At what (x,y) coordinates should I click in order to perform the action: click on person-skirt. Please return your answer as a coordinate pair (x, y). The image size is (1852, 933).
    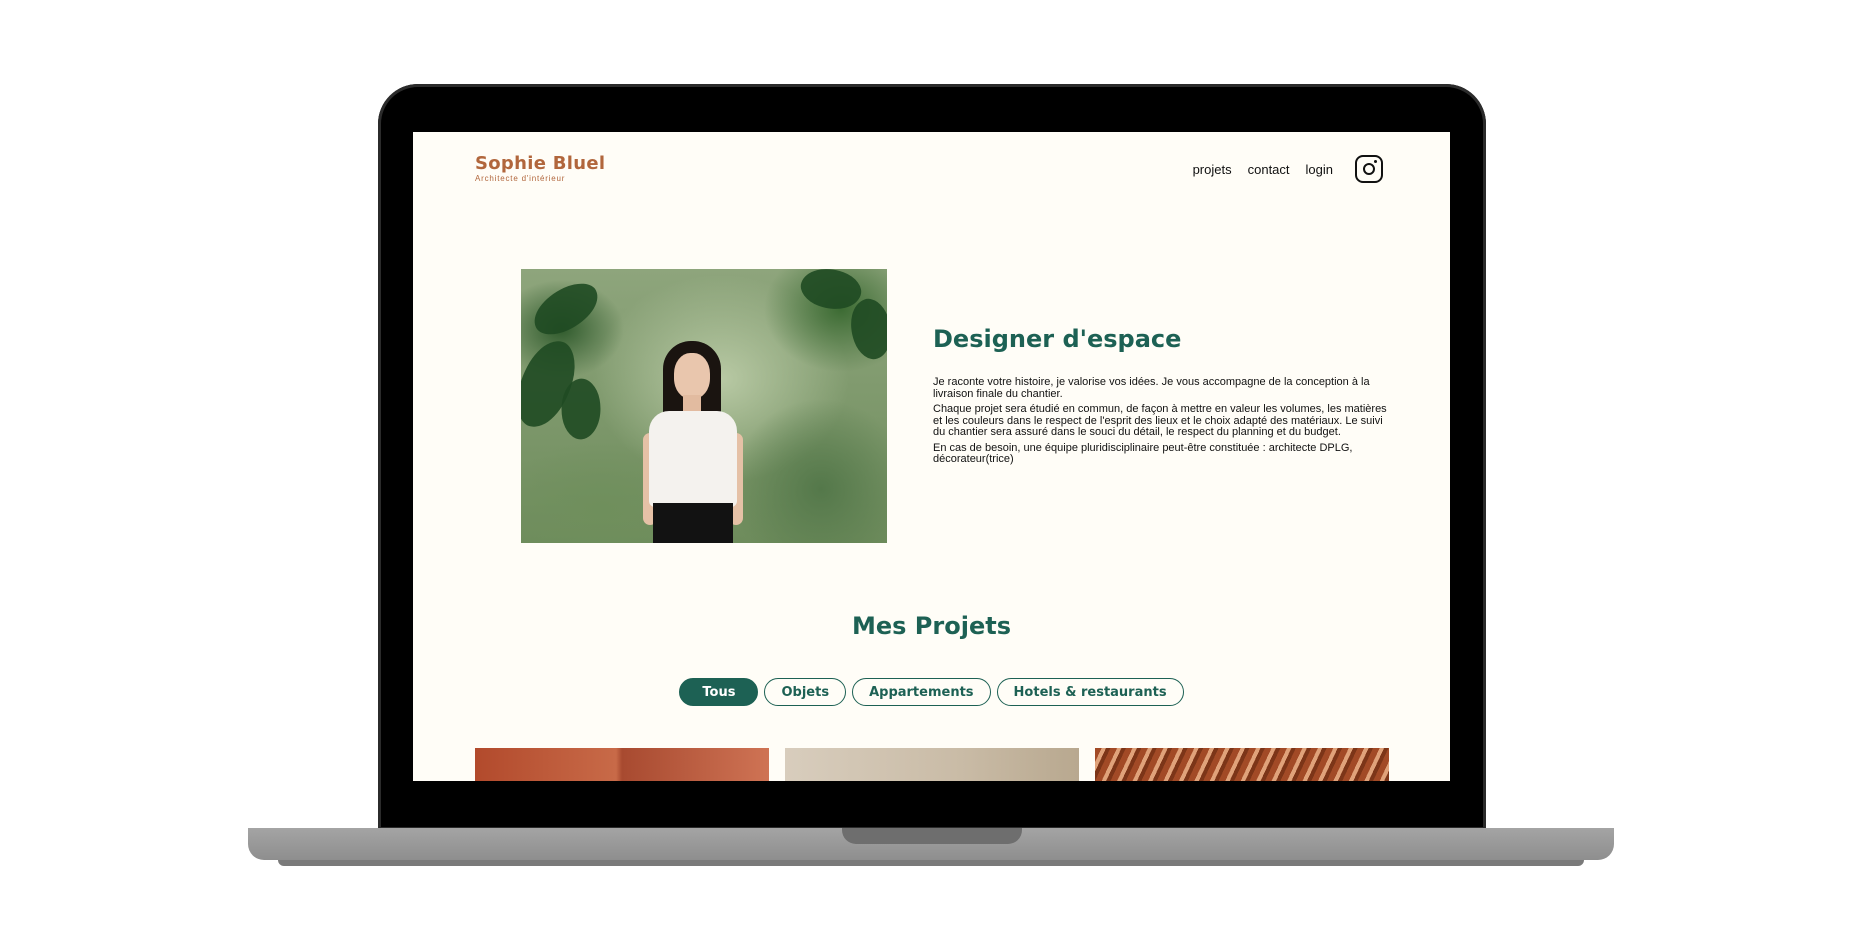
    Looking at the image, I should click on (693, 523).